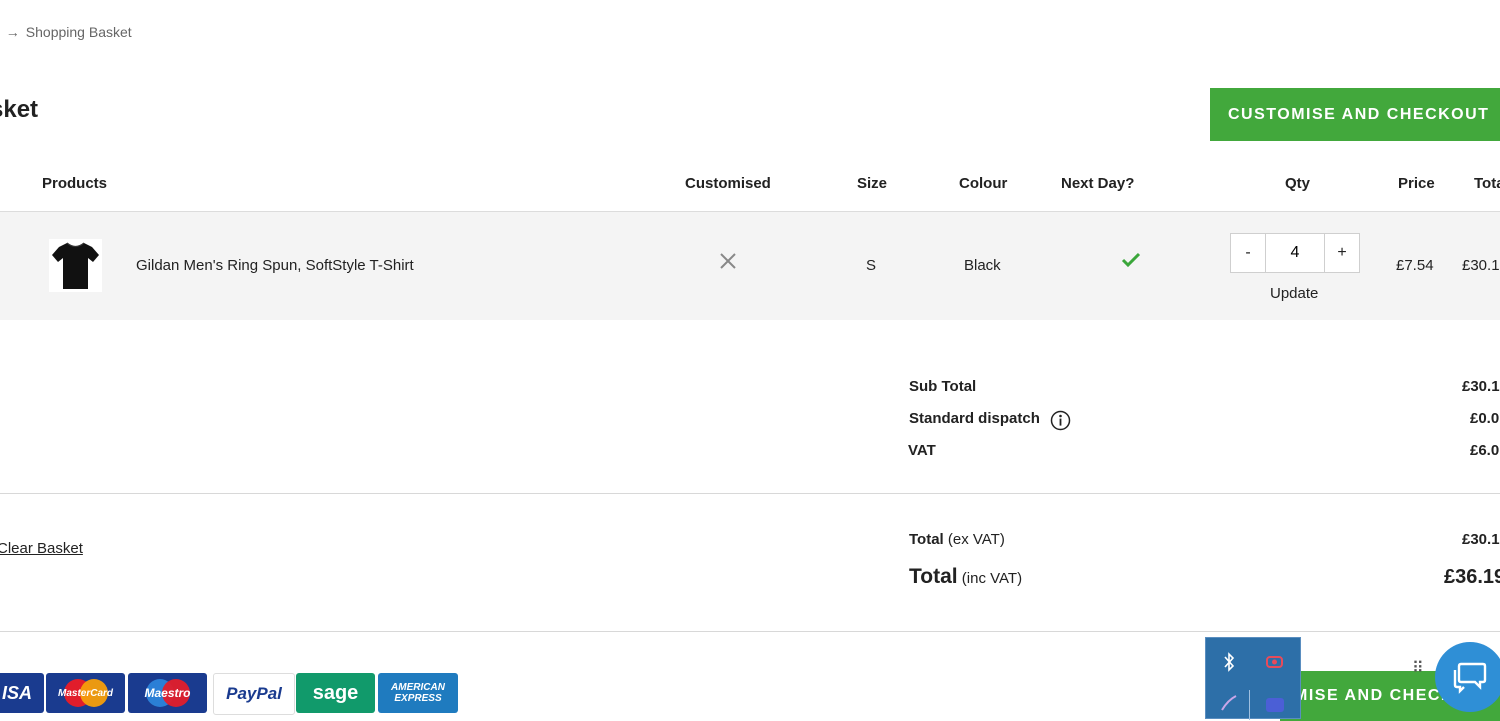  I want to click on total-ex-vat-label: Total (ex VAT), so click(957, 539).